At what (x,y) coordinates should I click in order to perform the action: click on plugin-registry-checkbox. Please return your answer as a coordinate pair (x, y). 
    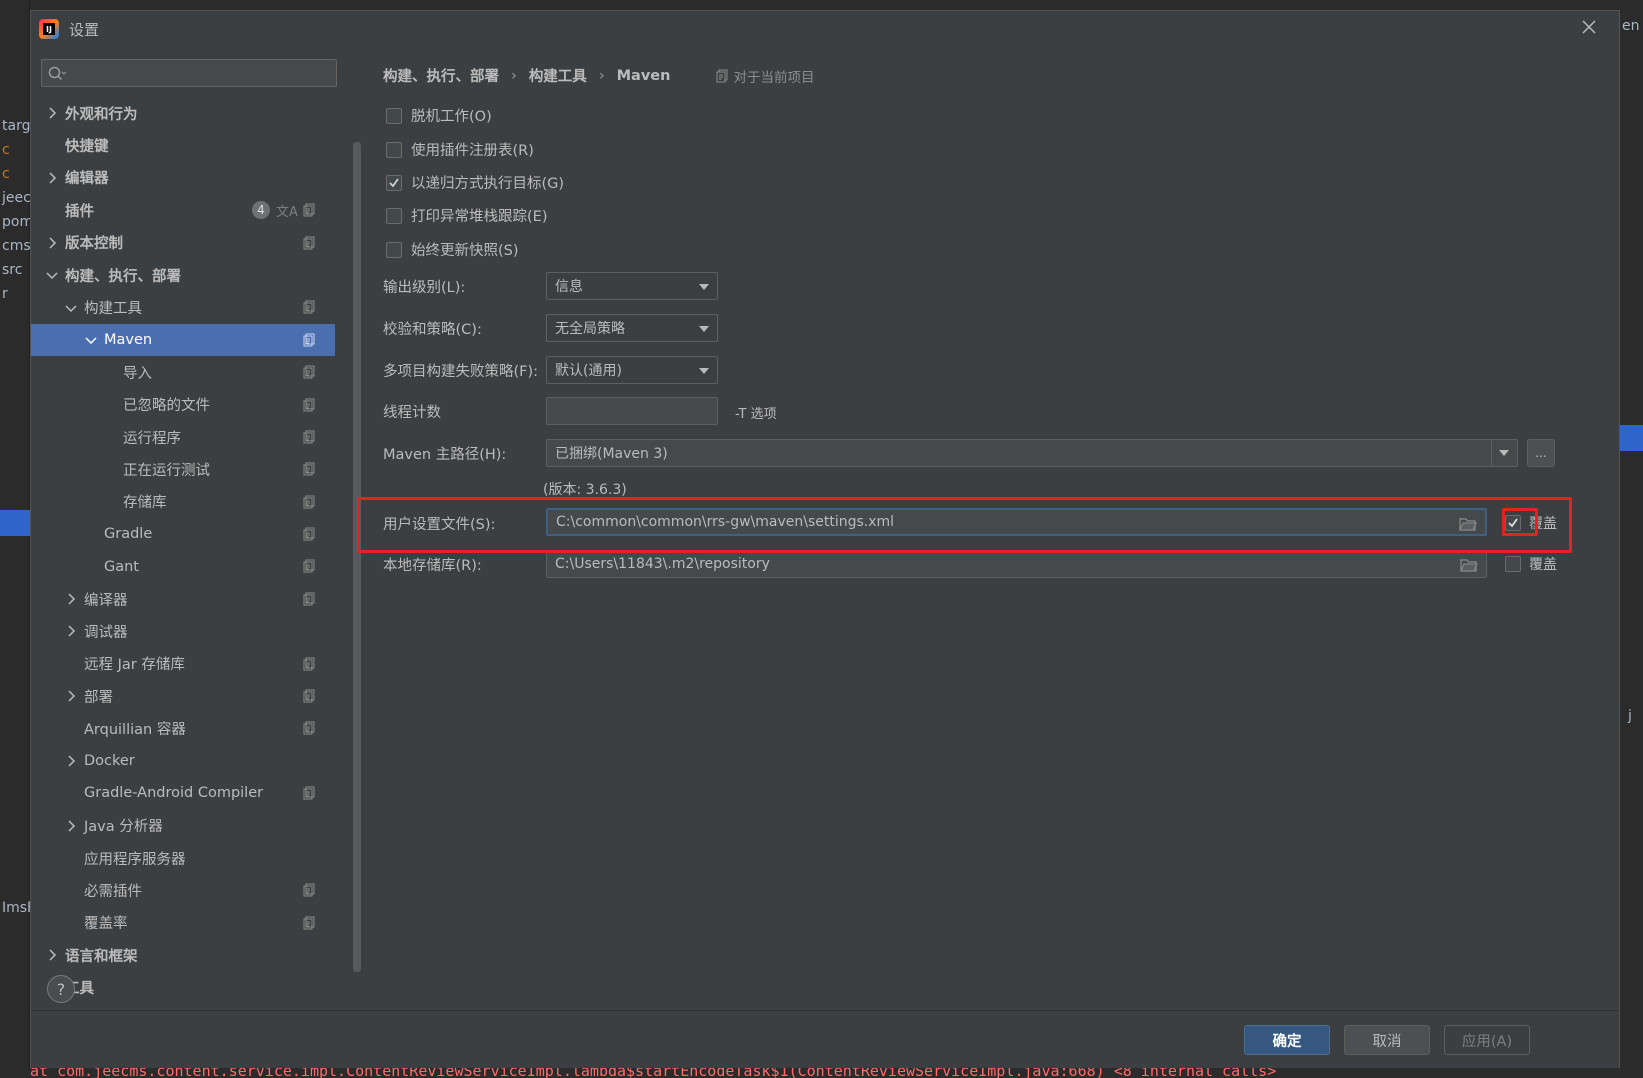
    Looking at the image, I should click on (394, 149).